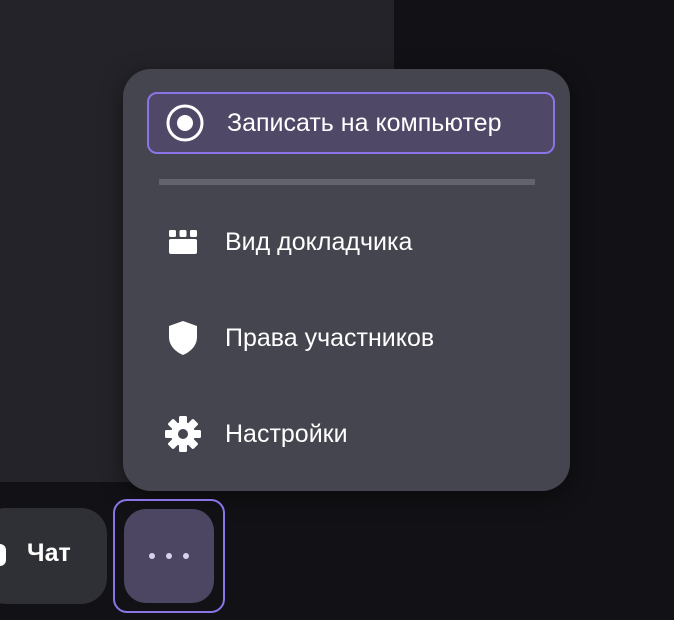  I want to click on menu-item-label: Вид докладчика, so click(319, 241).